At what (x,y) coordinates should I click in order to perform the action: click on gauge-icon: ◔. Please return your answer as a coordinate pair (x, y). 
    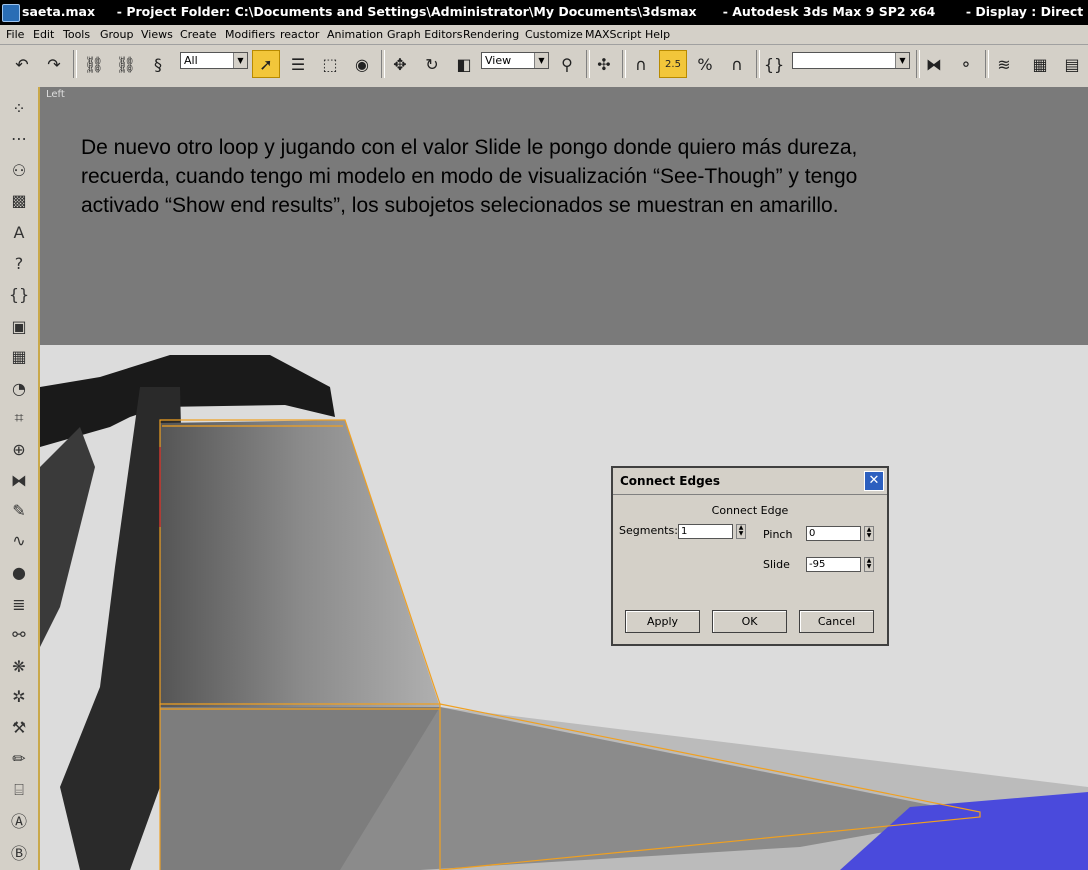
    Looking at the image, I should click on (19, 388).